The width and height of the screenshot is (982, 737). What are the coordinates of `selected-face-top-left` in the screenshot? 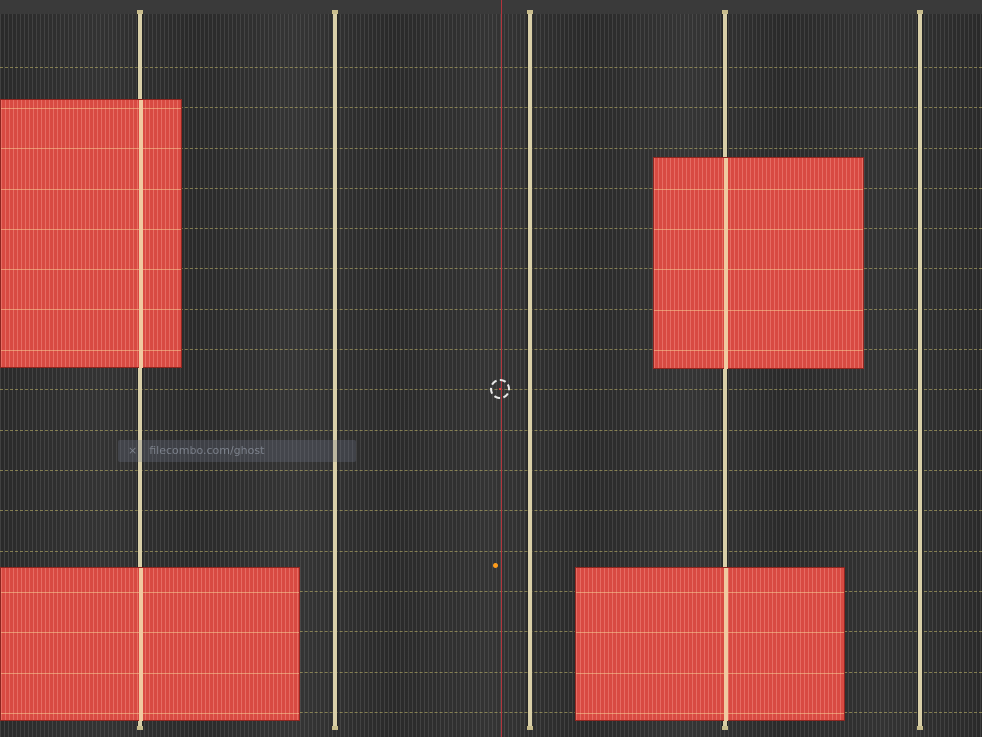 It's located at (91, 233).